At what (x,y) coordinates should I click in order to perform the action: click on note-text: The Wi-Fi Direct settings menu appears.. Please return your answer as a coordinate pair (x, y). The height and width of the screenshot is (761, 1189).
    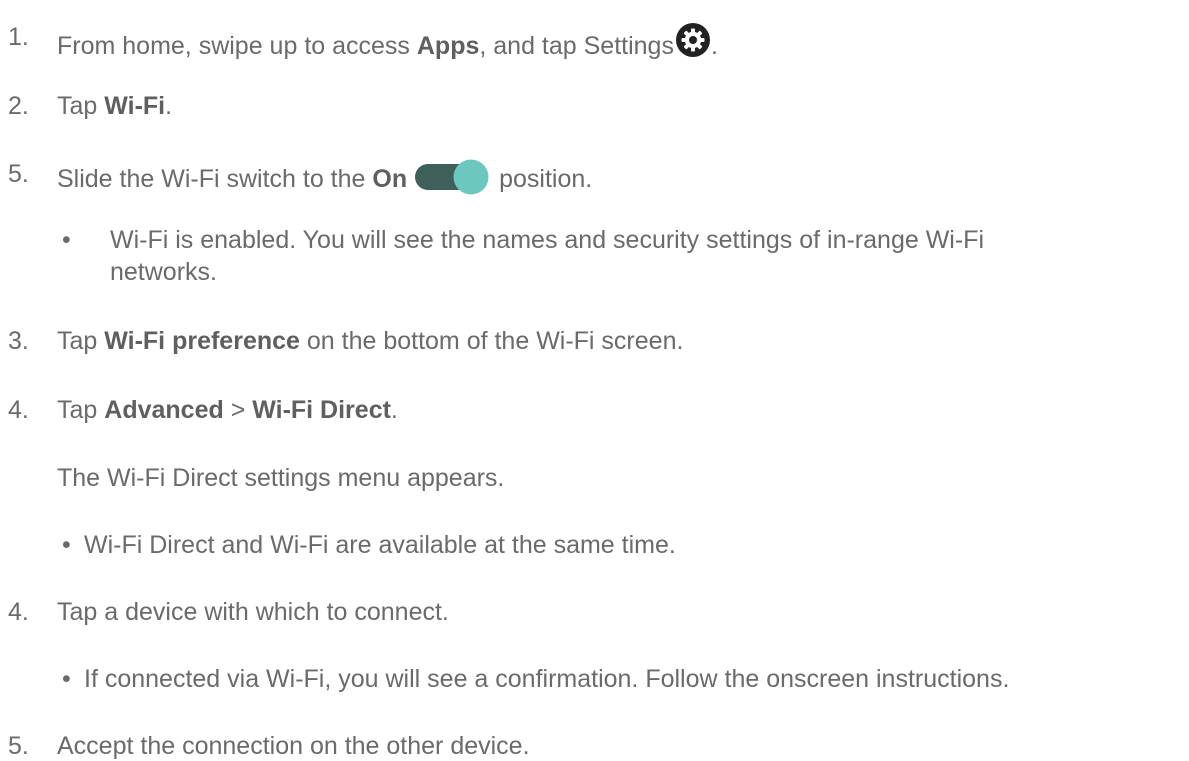
    Looking at the image, I should click on (281, 478).